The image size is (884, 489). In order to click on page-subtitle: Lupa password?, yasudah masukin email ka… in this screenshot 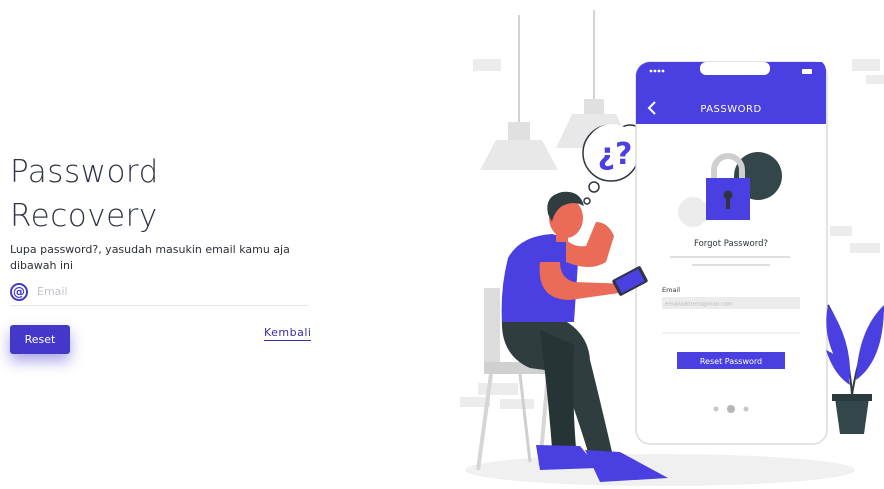, I will do `click(150, 257)`.